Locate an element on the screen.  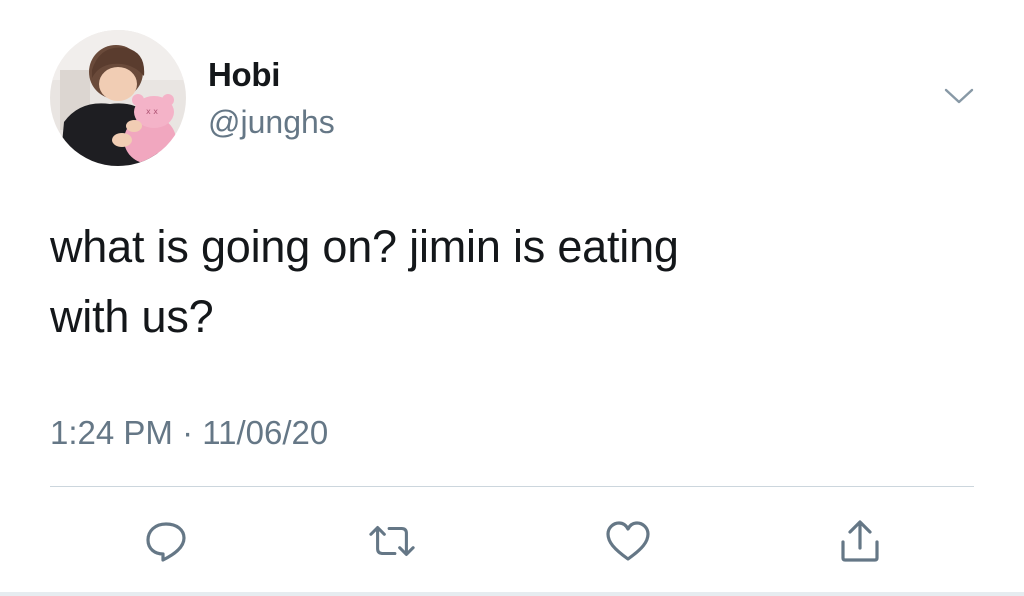
reply-icon is located at coordinates (166, 542).